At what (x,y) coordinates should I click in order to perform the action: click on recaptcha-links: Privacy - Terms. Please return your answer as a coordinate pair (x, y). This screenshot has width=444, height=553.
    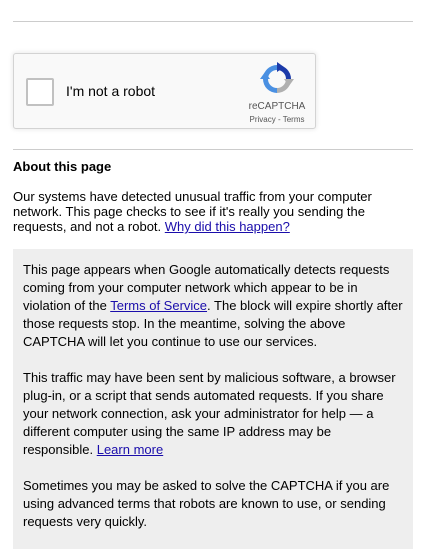
    Looking at the image, I should click on (277, 119).